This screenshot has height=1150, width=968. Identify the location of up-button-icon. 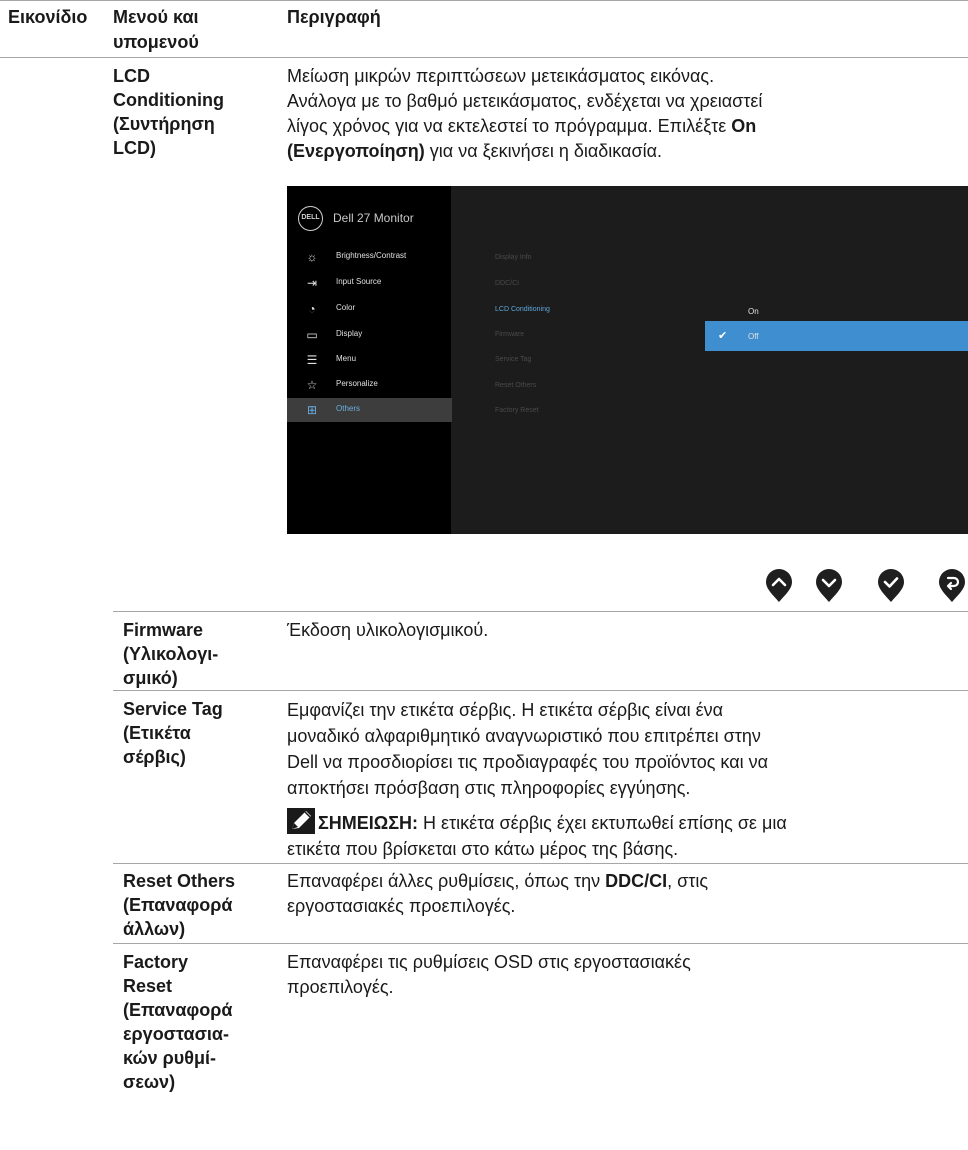
(779, 585).